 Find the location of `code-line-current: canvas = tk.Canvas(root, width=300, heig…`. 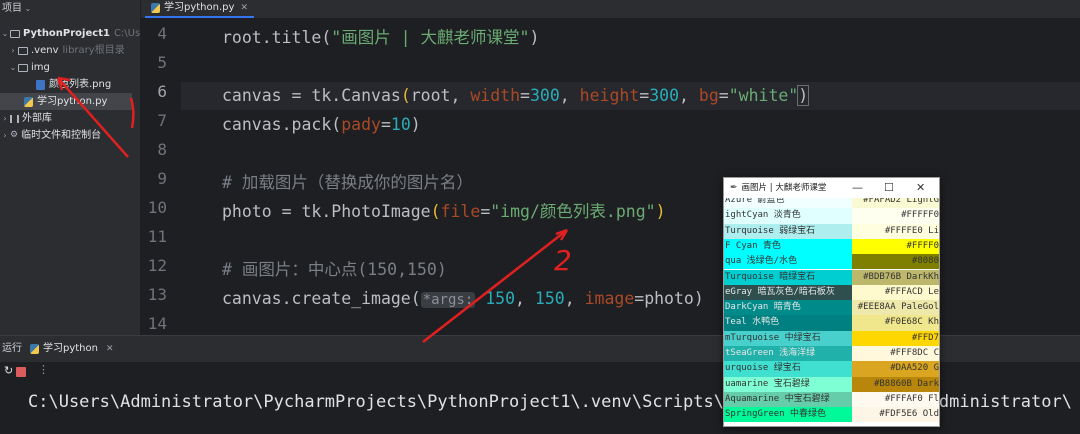

code-line-current: canvas = tk.Canvas(root, width=300, heig… is located at coordinates (630, 96).